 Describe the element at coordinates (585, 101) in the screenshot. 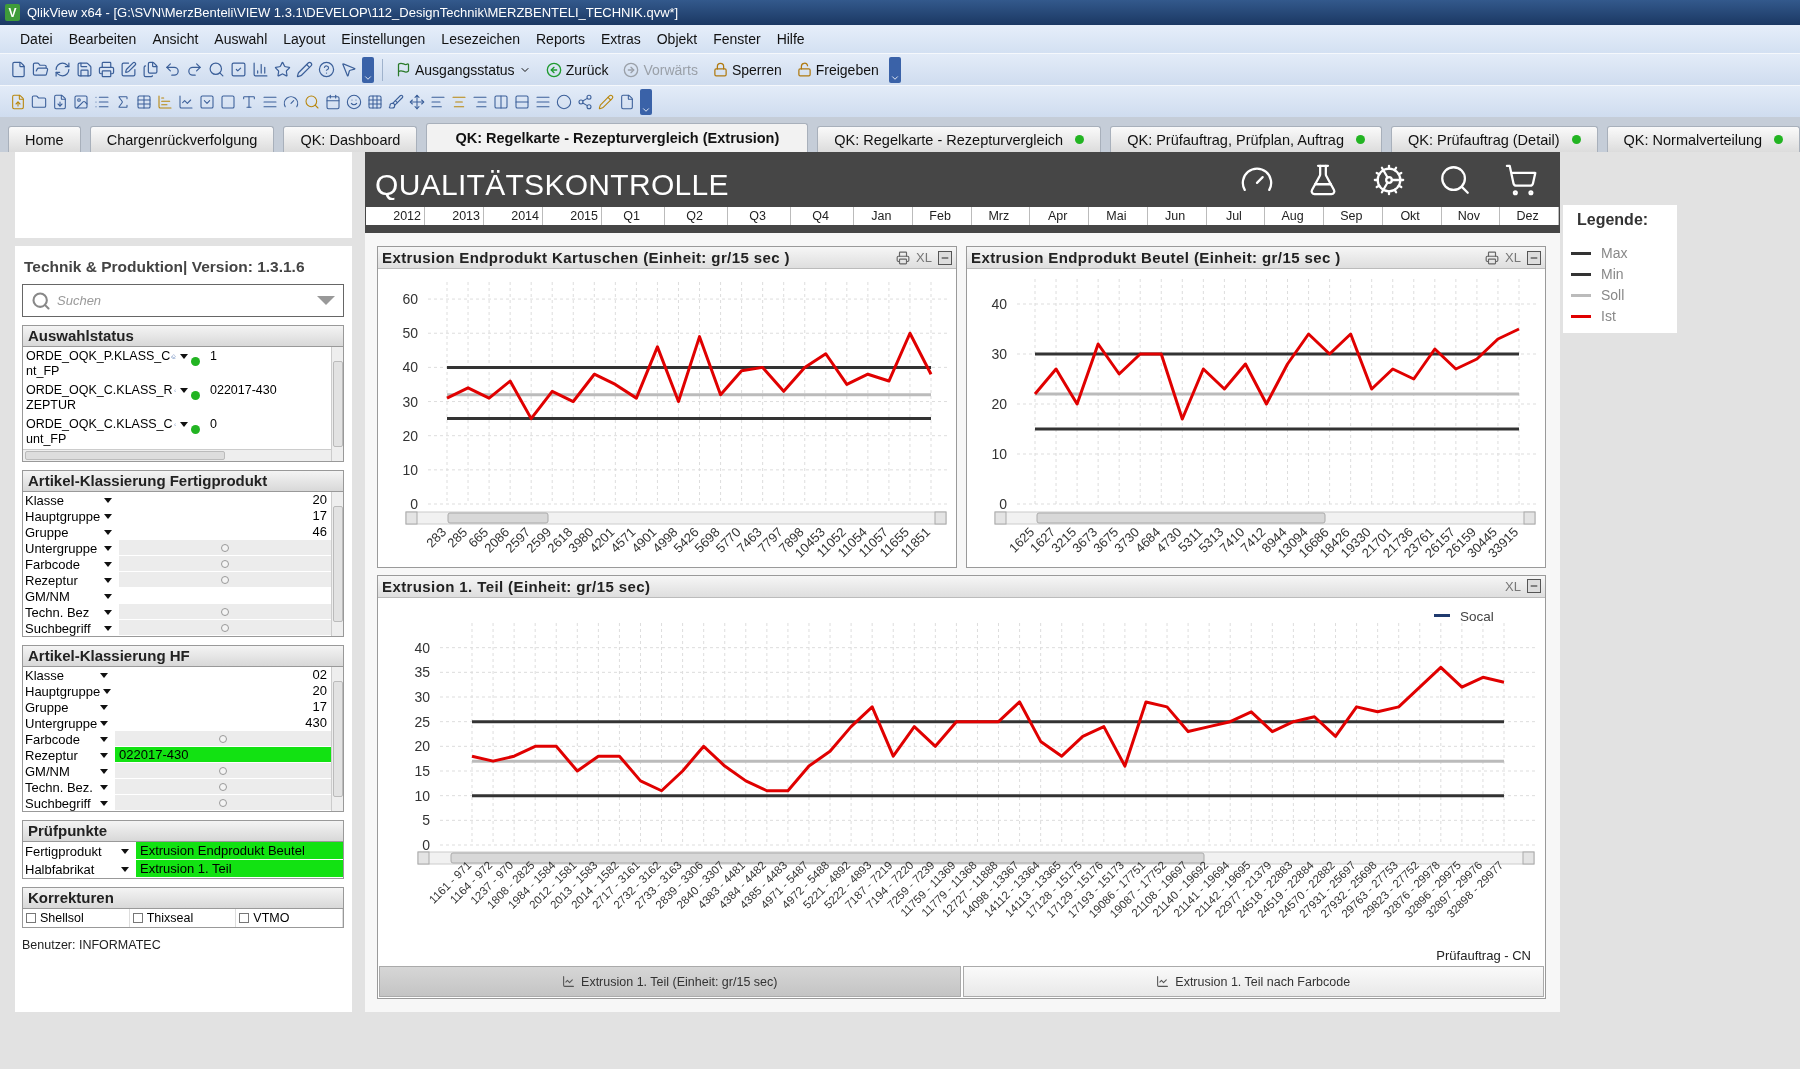

I see `share-icon` at that location.